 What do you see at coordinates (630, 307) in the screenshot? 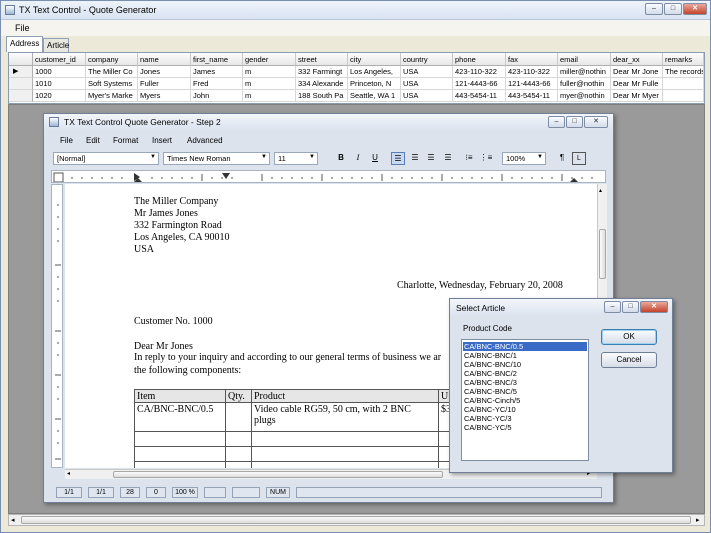
I see `dialog-maximize-button: □` at bounding box center [630, 307].